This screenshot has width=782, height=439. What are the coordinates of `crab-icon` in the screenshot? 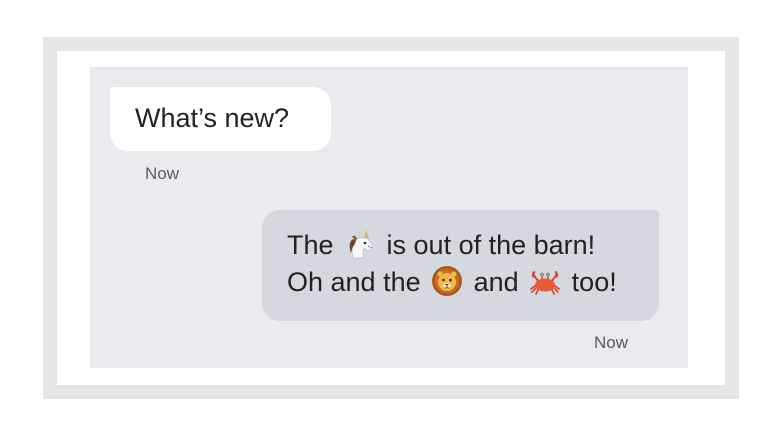 It's located at (545, 281).